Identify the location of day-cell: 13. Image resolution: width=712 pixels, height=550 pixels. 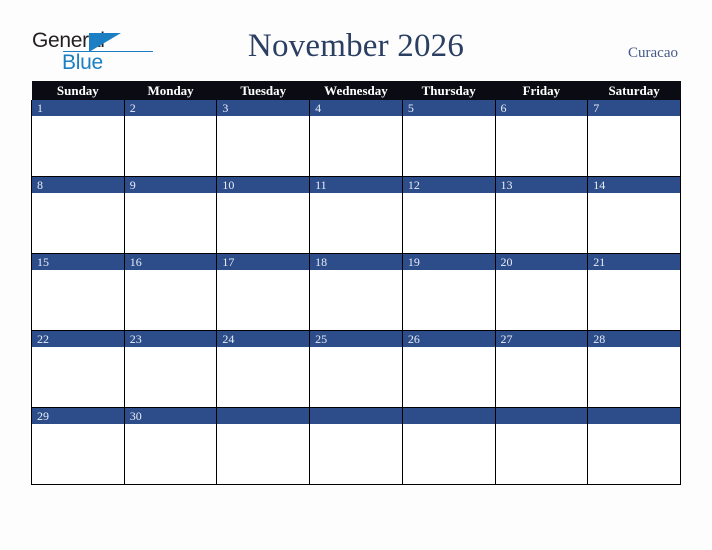
(541, 215).